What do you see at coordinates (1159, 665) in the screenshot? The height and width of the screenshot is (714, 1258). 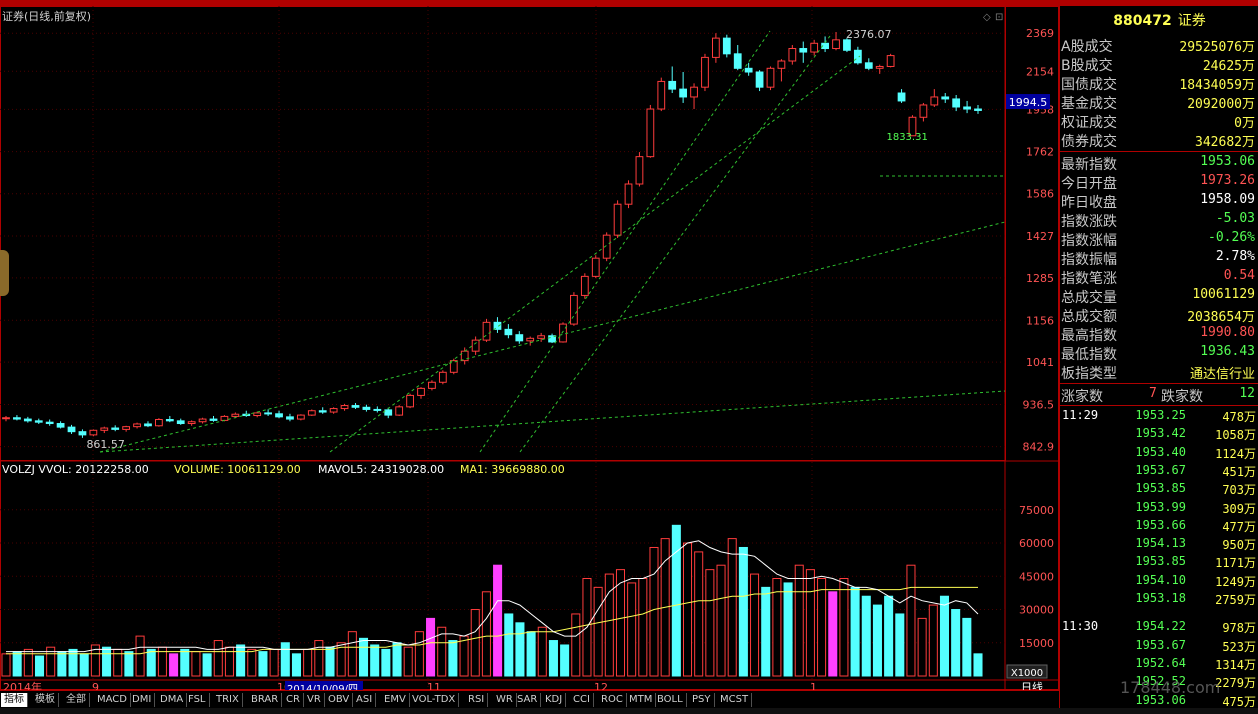 I see `tick-row: 1952.64 1314万` at bounding box center [1159, 665].